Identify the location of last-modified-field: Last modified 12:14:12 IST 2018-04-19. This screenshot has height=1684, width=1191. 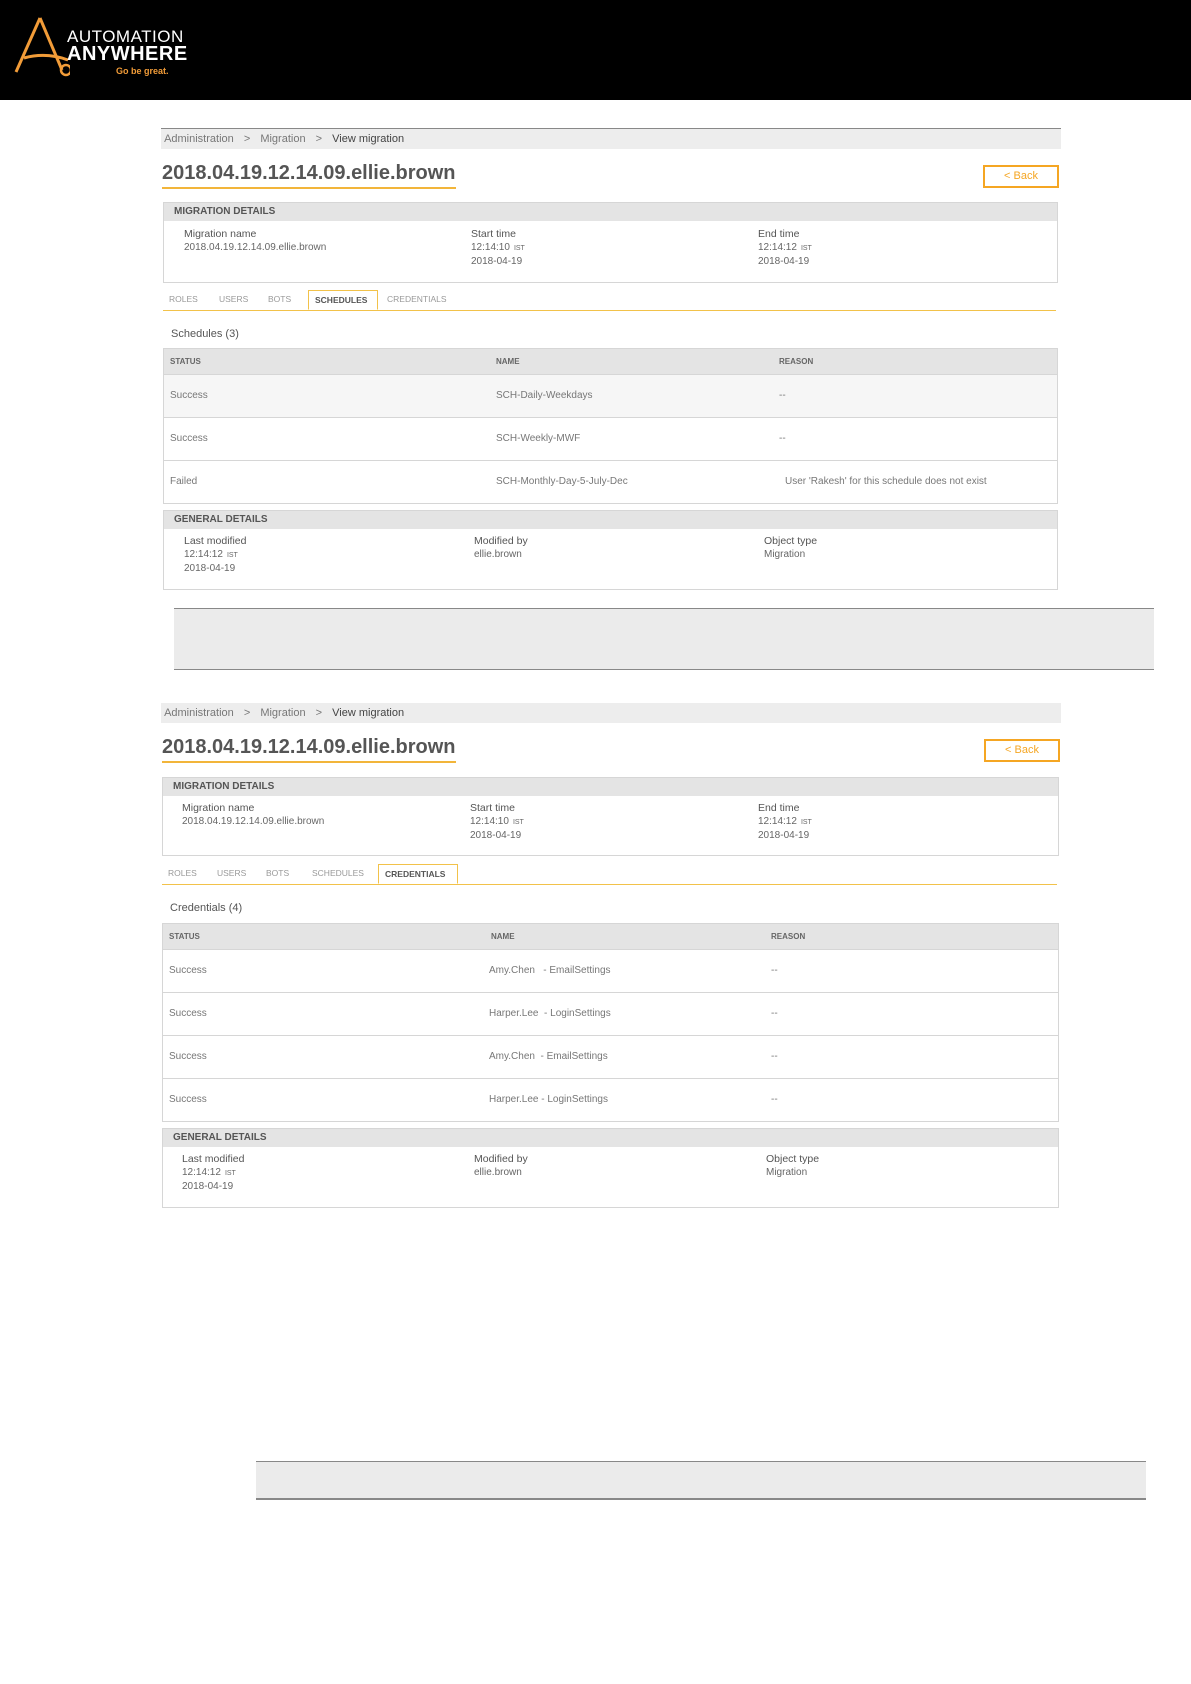
(215, 555).